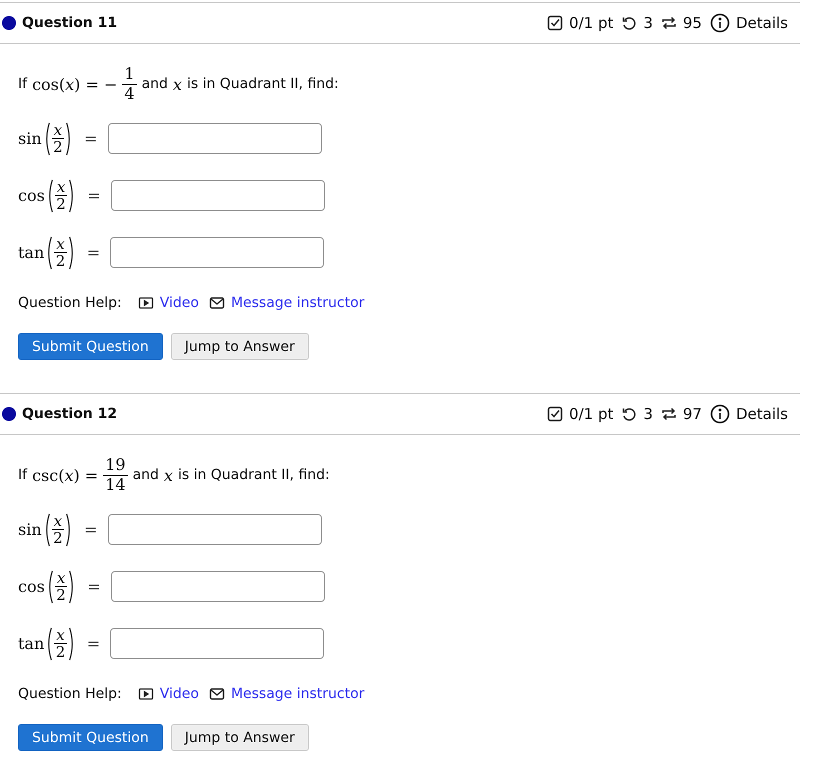 This screenshot has height=774, width=813. I want to click on question-title: Question 12, so click(70, 414).